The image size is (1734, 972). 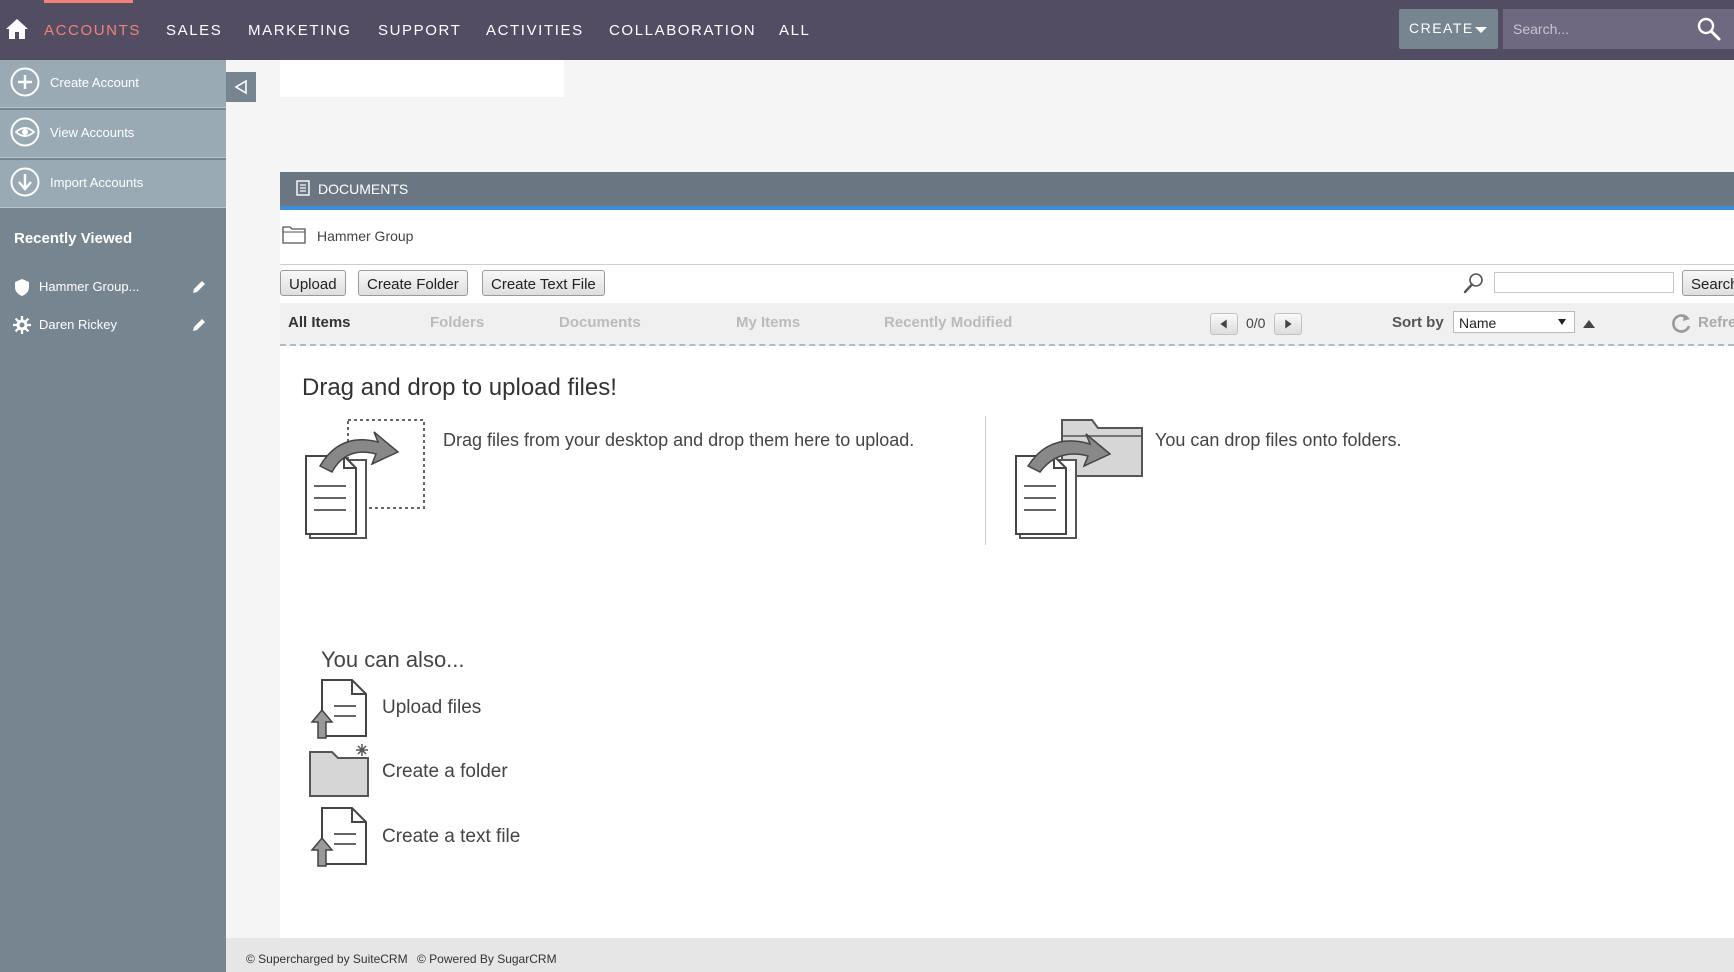 What do you see at coordinates (92, 30) in the screenshot?
I see `nav-accounts: ACCOUNTS` at bounding box center [92, 30].